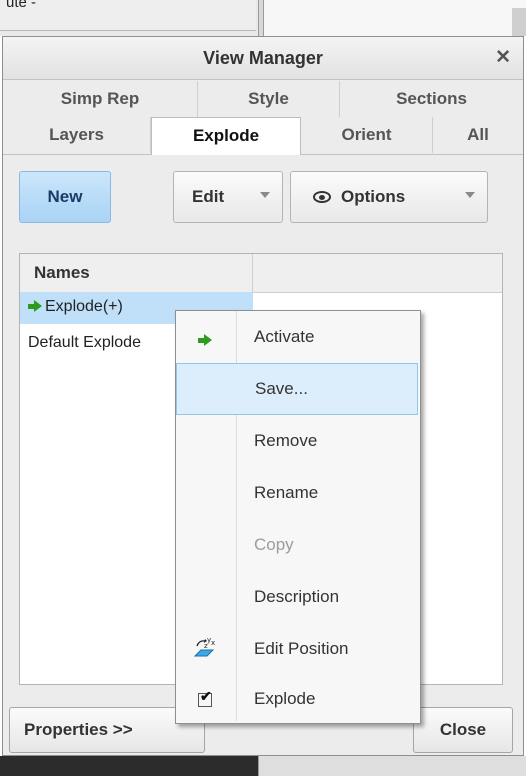 The height and width of the screenshot is (776, 526). I want to click on list-item-label: Explode(+), so click(75, 307).